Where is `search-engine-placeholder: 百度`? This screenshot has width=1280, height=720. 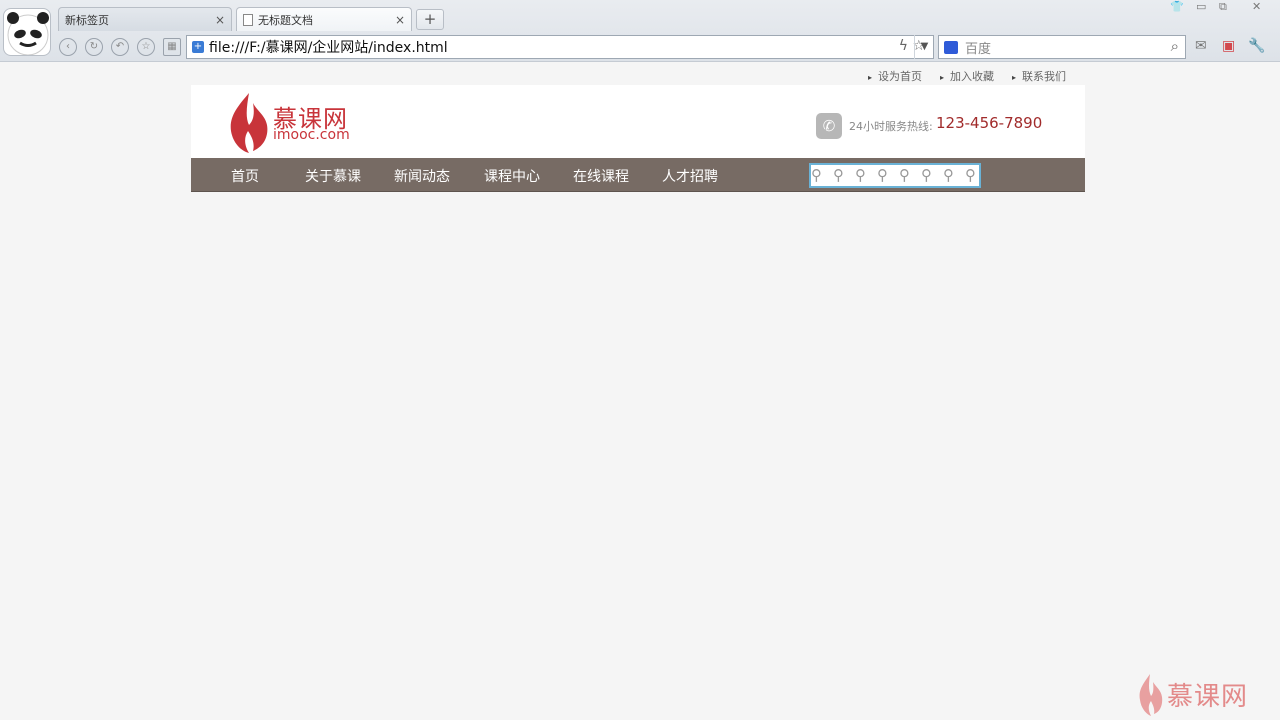 search-engine-placeholder: 百度 is located at coordinates (978, 49).